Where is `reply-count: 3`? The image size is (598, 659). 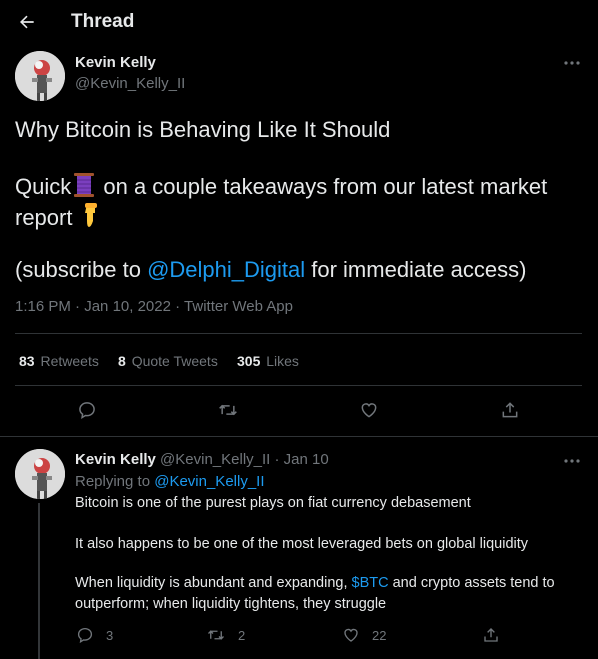 reply-count: 3 is located at coordinates (110, 635).